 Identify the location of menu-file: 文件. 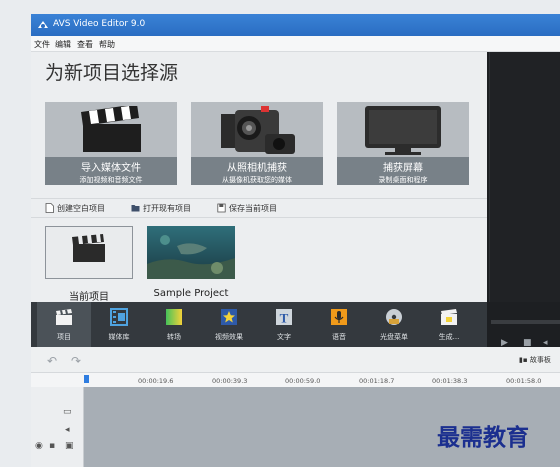
(42, 44).